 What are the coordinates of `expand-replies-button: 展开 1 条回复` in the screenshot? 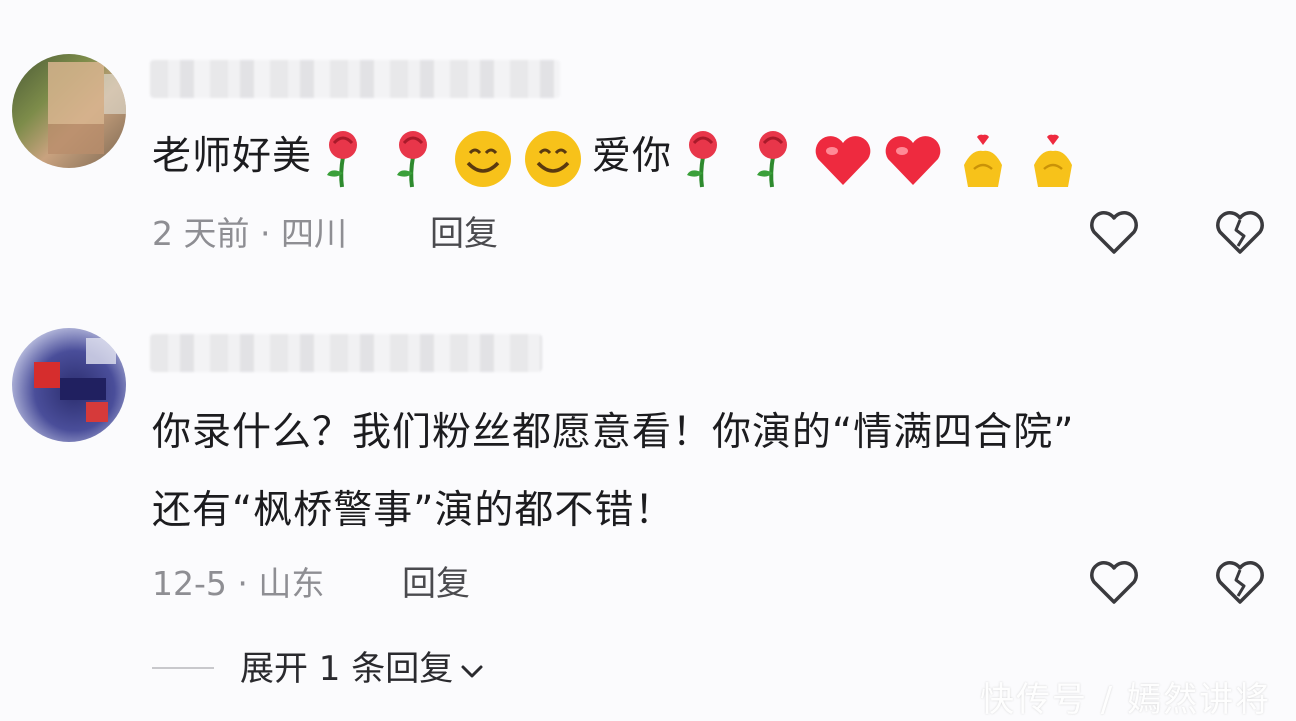 It's located at (362, 669).